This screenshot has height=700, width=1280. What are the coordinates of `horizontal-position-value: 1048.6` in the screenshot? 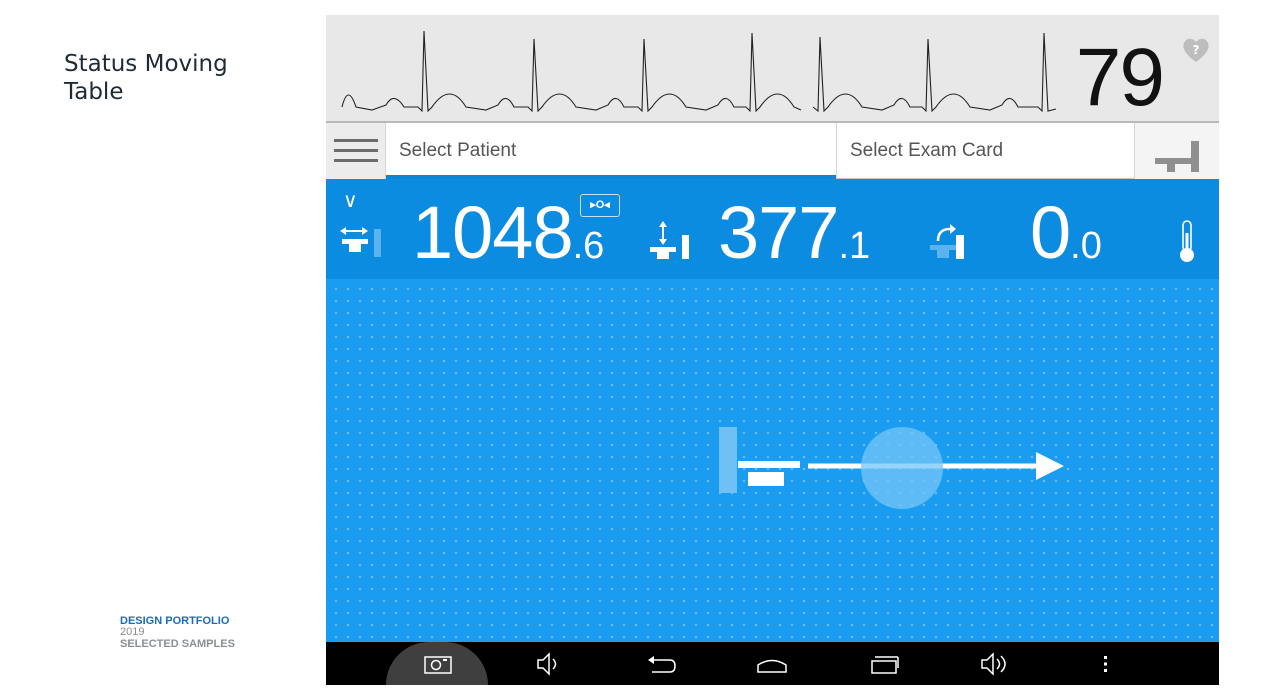 It's located at (508, 239).